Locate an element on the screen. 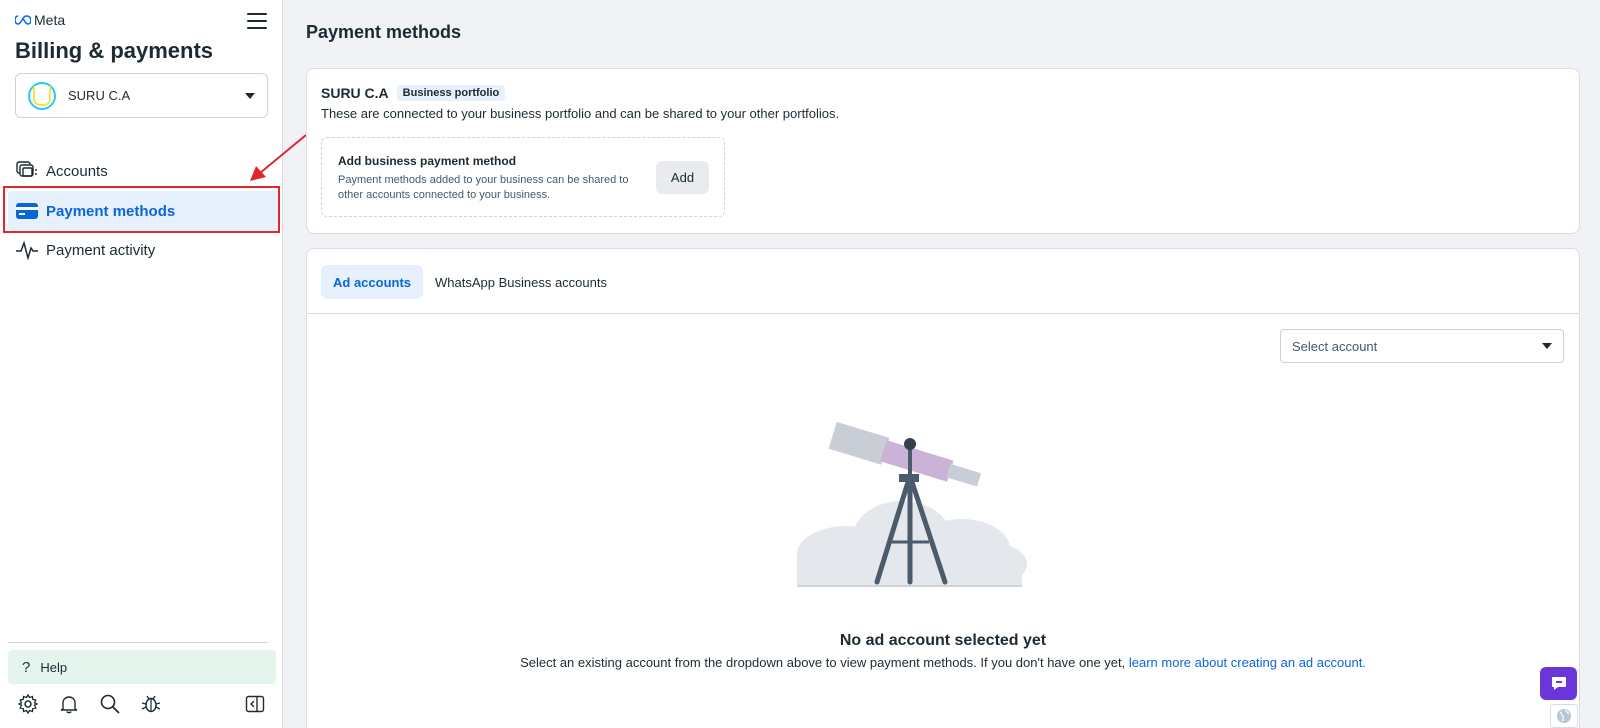 Image resolution: width=1600 pixels, height=728 pixels. sidebar-item-label: Payment activity is located at coordinates (101, 250).